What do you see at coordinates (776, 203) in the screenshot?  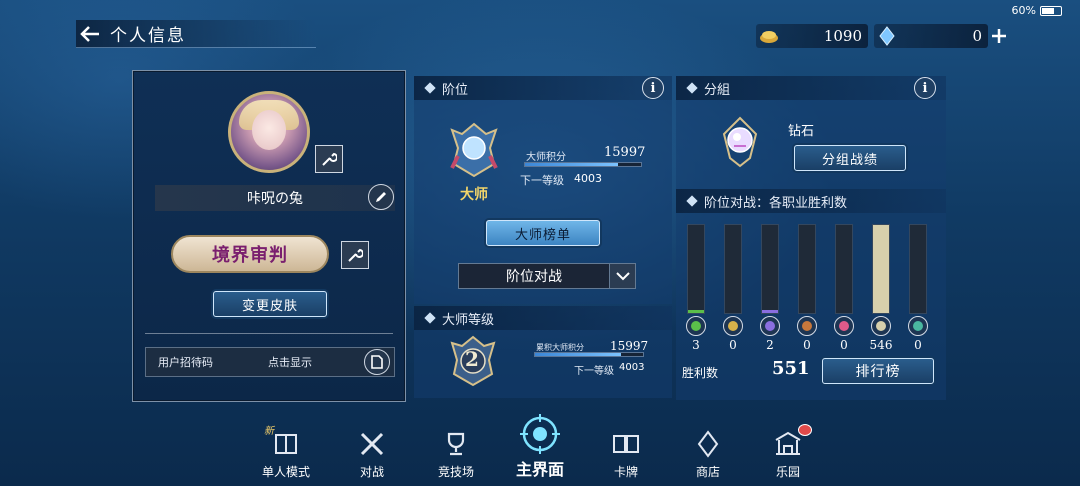 I see `class-wins-title: 阶位对战：各职业胜利数` at bounding box center [776, 203].